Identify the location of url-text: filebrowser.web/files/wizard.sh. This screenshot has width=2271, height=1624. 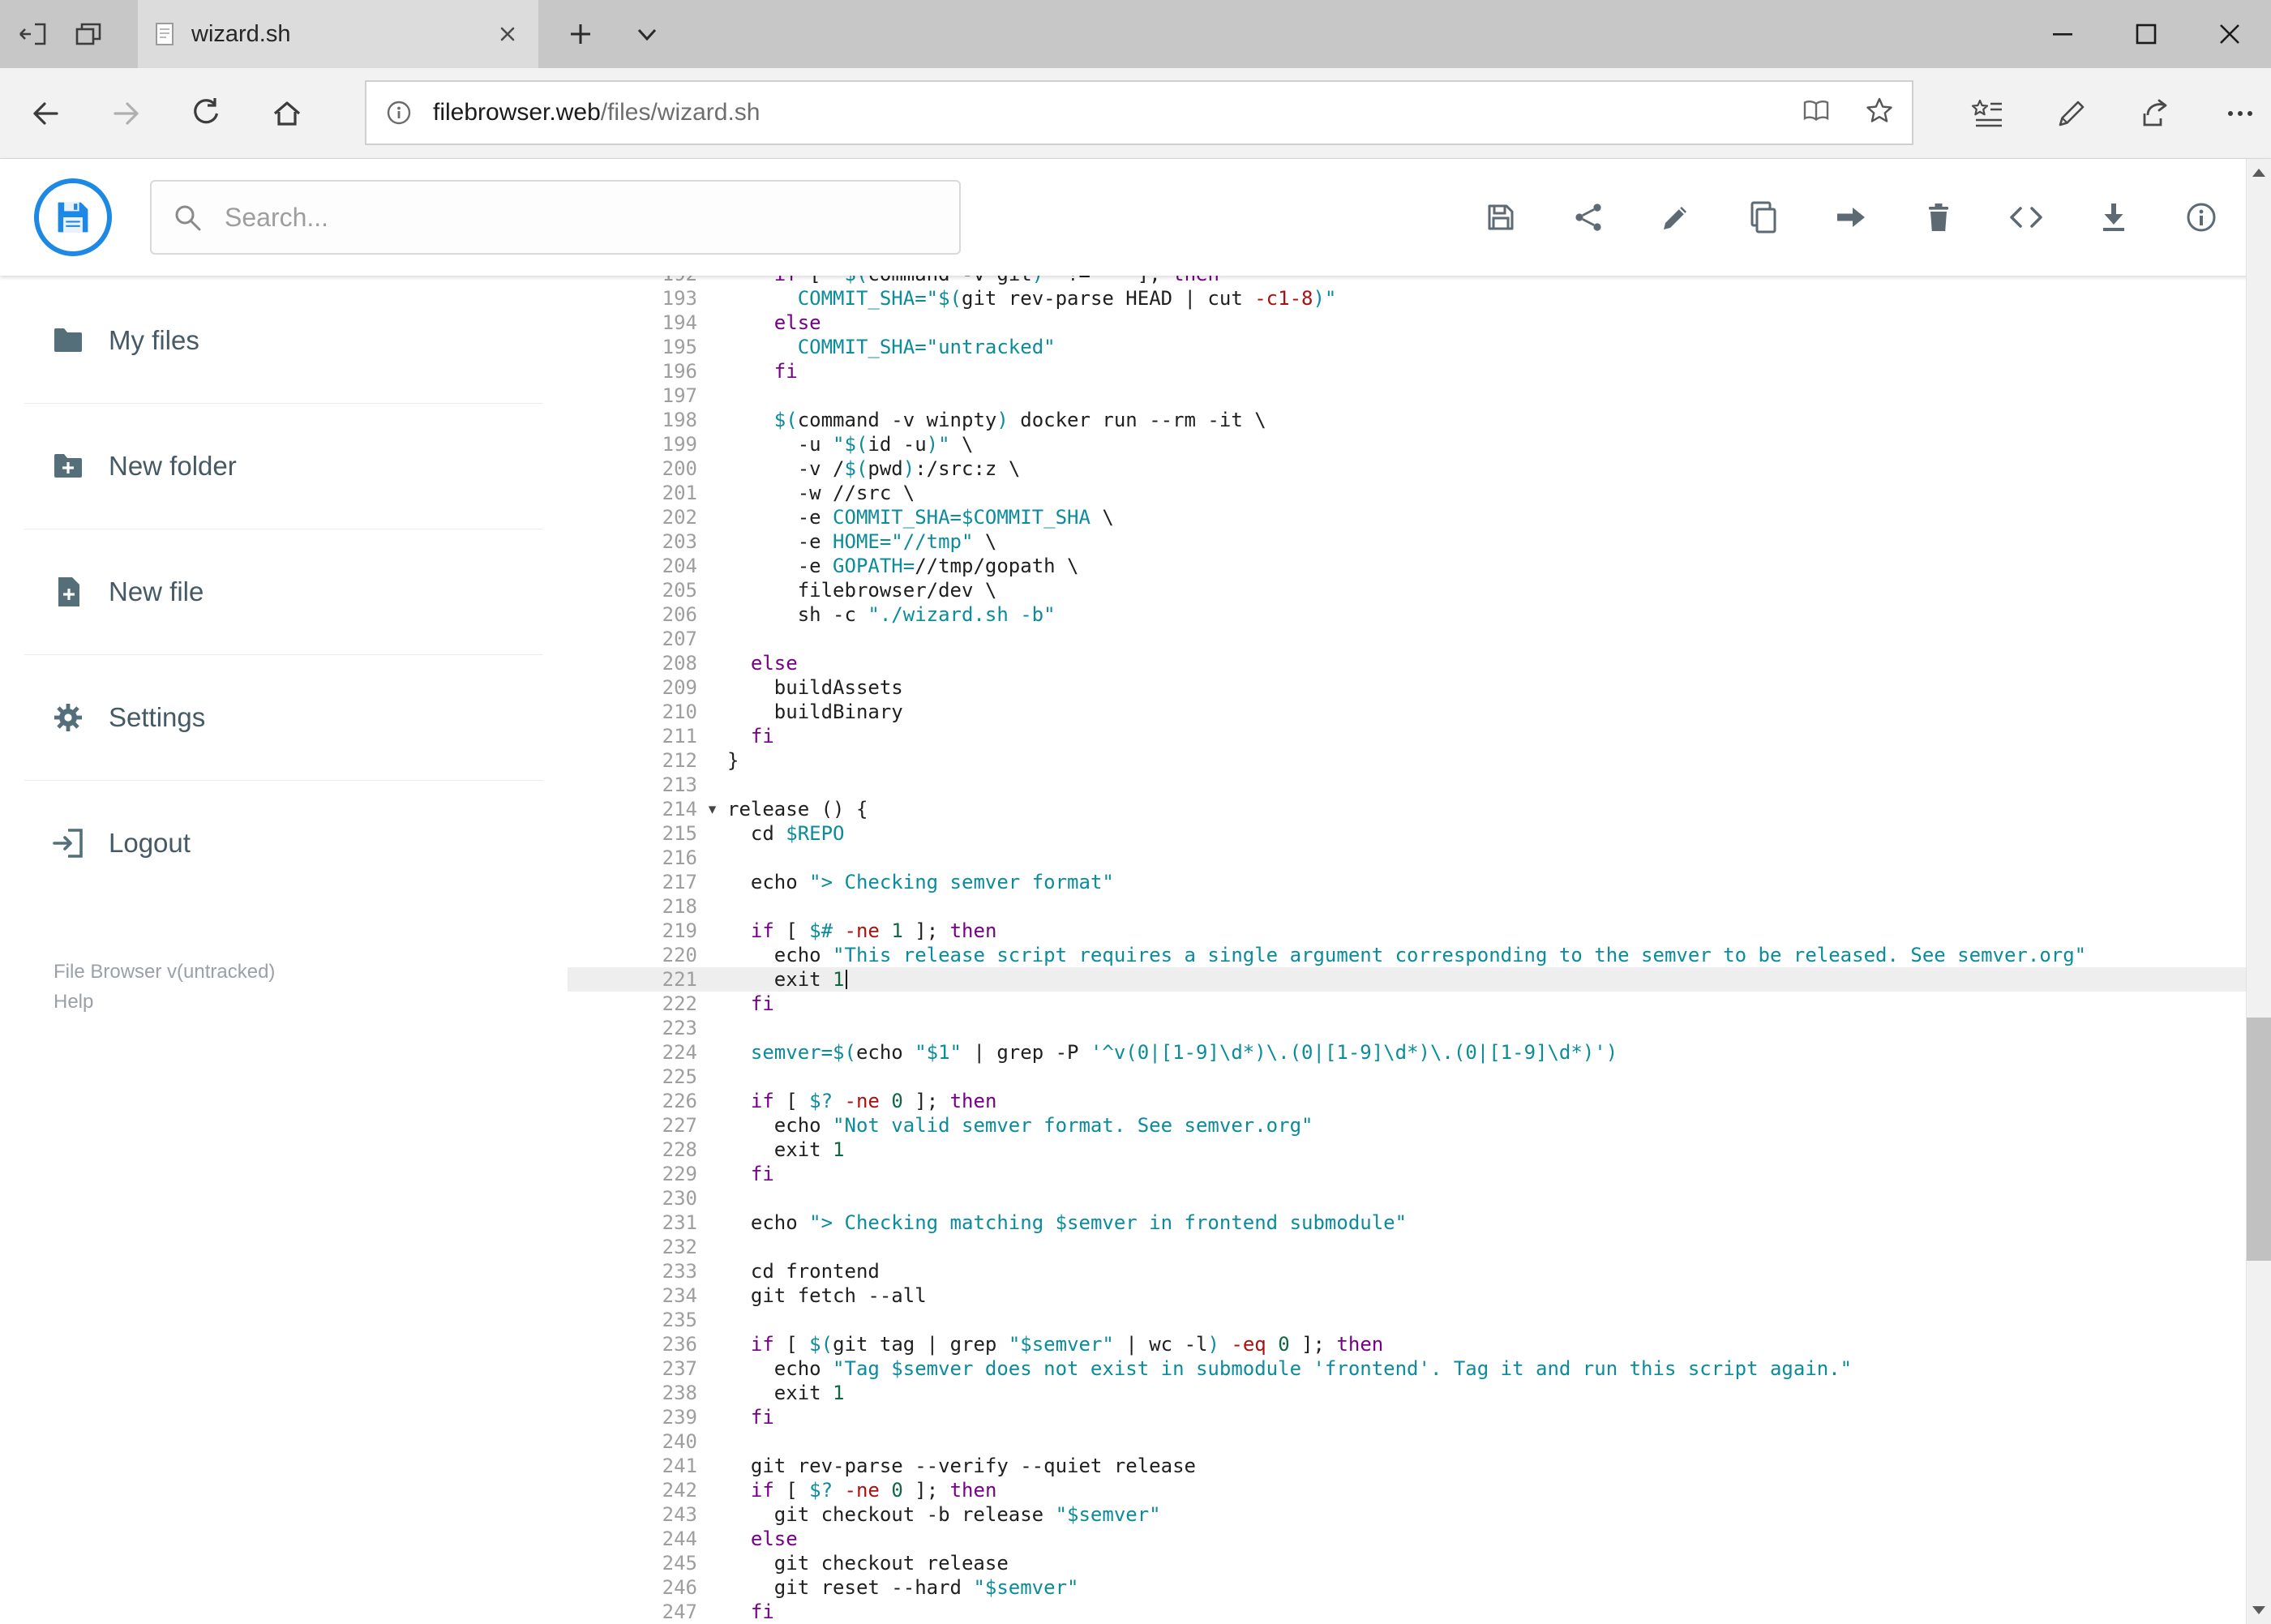
(1105, 113).